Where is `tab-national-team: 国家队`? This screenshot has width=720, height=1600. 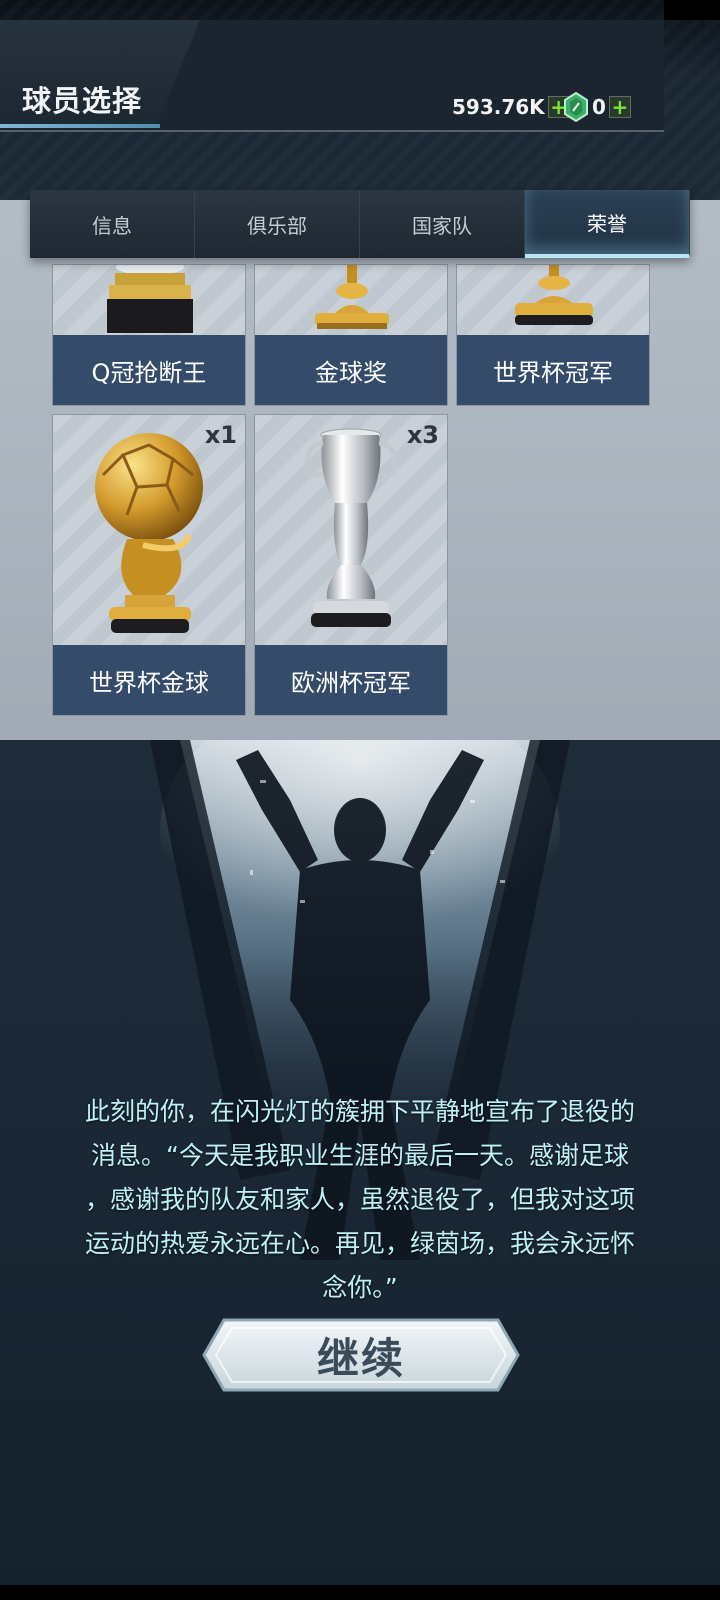
tab-national-team: 国家队 is located at coordinates (442, 224).